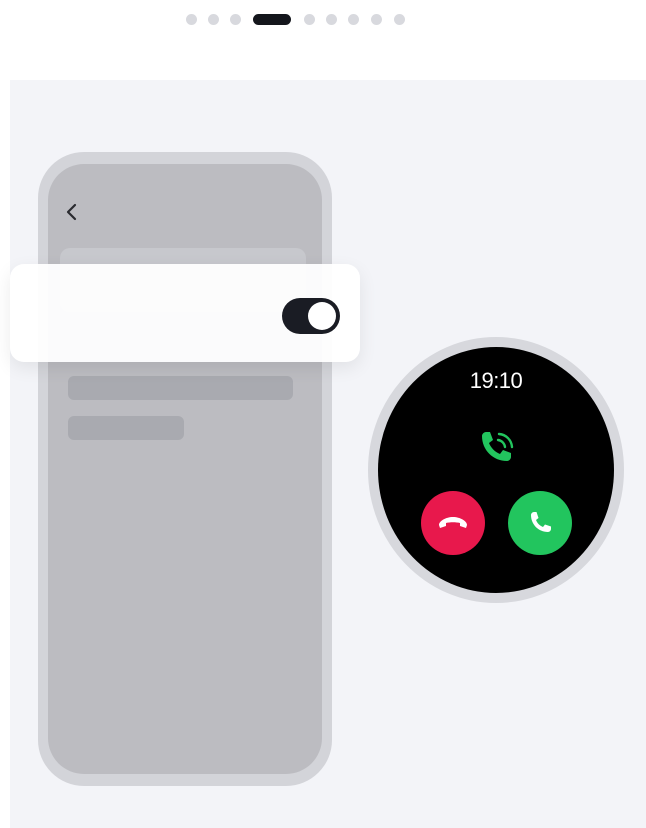  I want to click on page-indicator, so click(323, 20).